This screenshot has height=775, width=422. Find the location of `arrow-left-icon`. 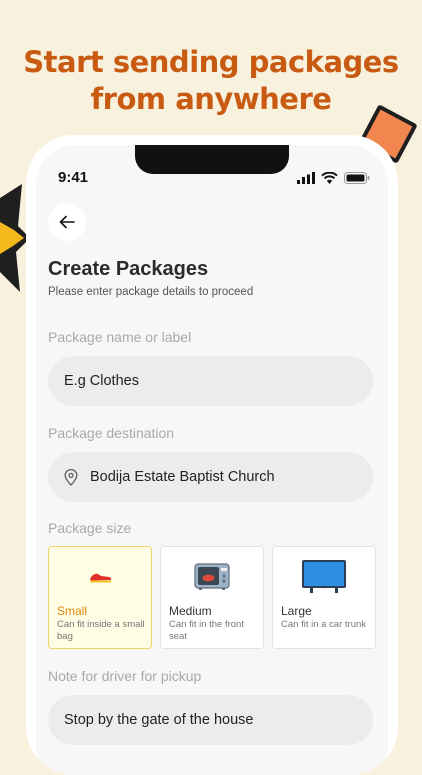

arrow-left-icon is located at coordinates (67, 222).